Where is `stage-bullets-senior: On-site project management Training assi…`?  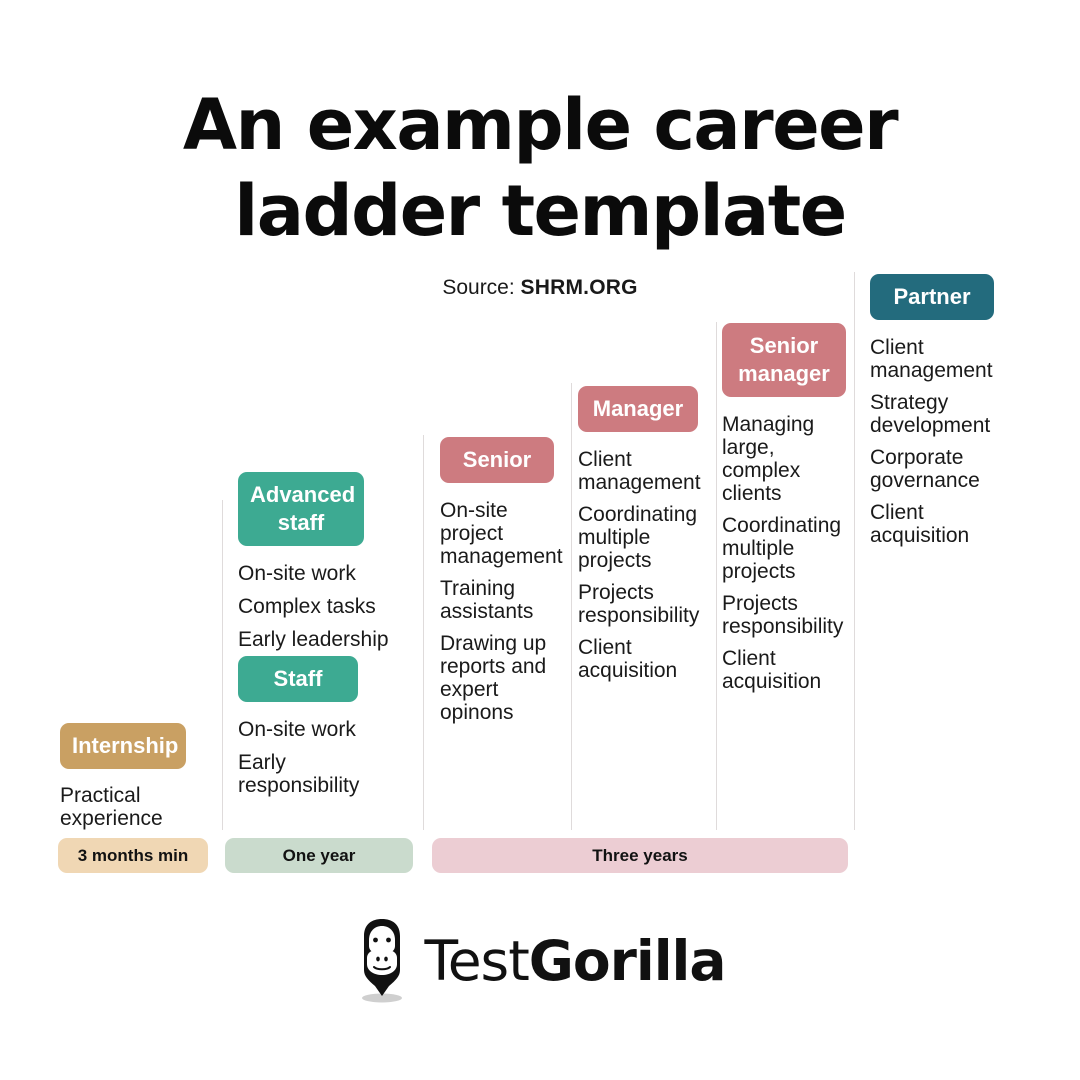
stage-bullets-senior: On-site project management Training assi… is located at coordinates (502, 611).